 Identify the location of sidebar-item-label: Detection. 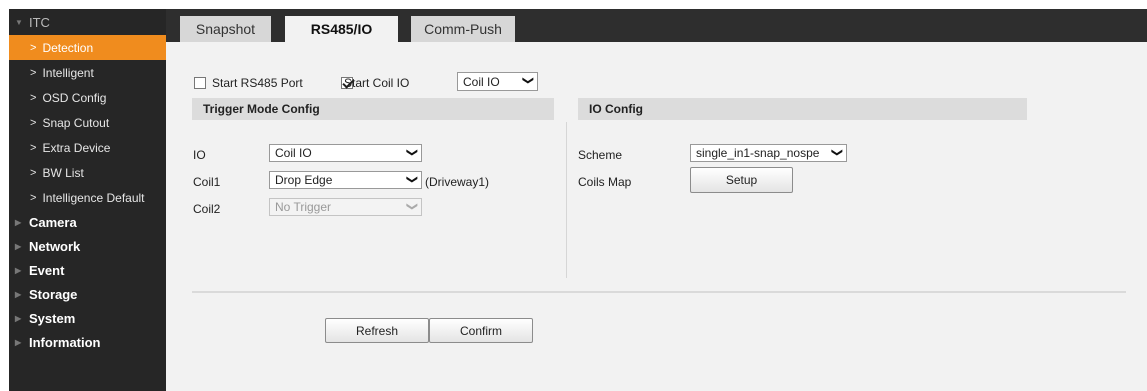
(68, 47).